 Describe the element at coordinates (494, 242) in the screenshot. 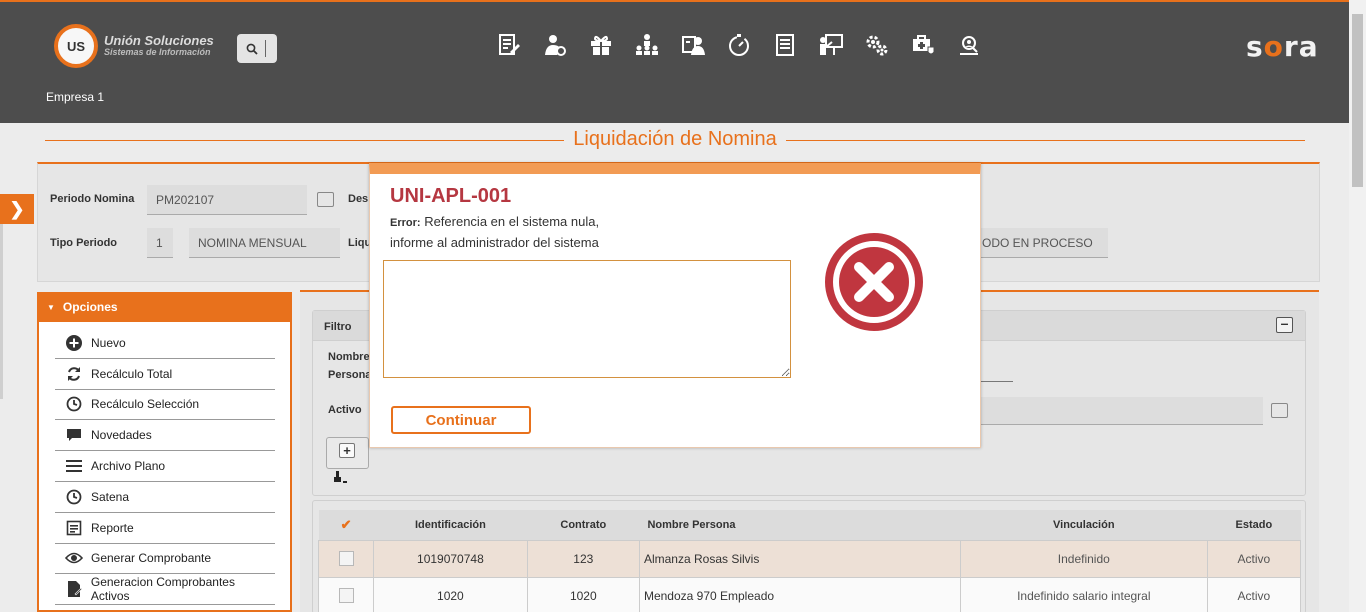

I see `error-line-2: informe al administrador del sistema` at that location.